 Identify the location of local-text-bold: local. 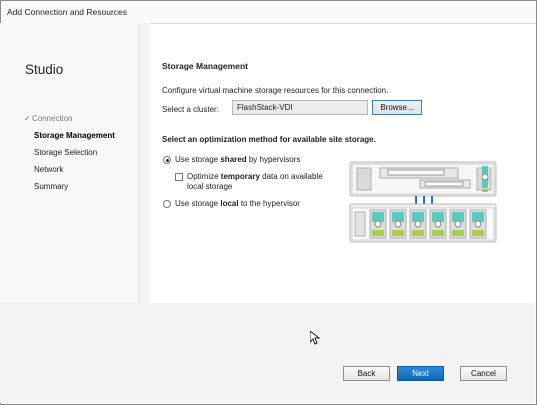
(229, 203).